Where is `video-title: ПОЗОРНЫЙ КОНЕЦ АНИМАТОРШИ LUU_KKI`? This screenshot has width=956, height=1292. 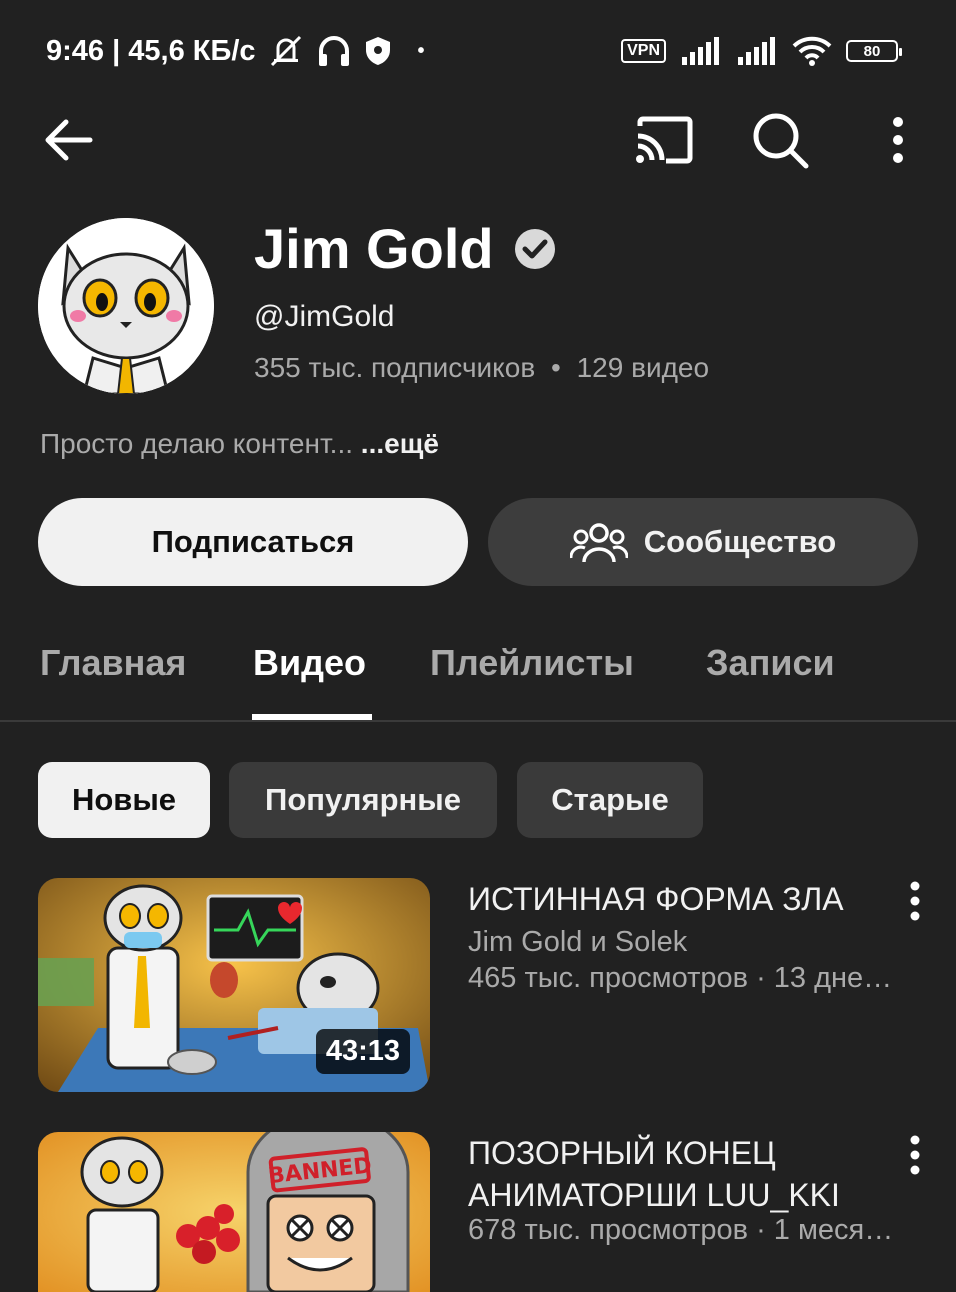 video-title: ПОЗОРНЫЙ КОНЕЦ АНИМАТОРШИ LUU_KKI is located at coordinates (683, 1174).